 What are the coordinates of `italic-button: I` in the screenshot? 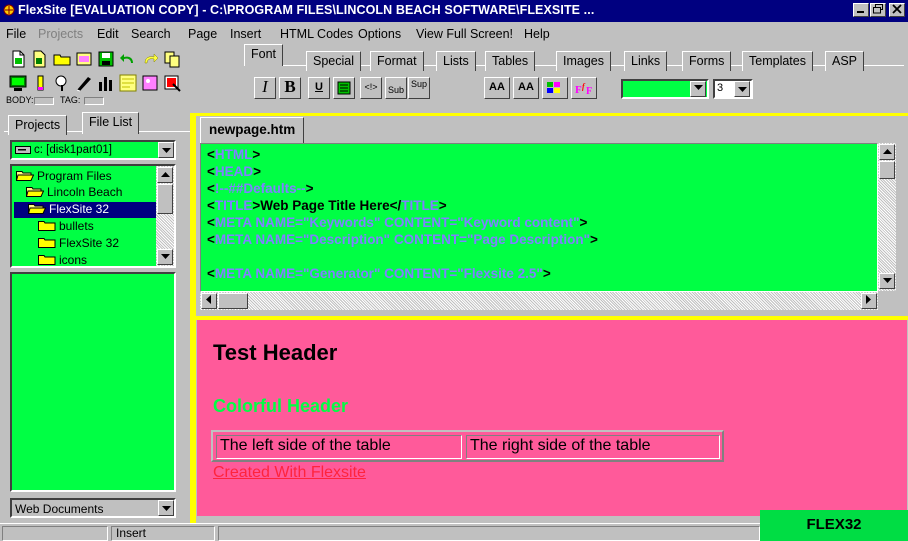 It's located at (265, 88).